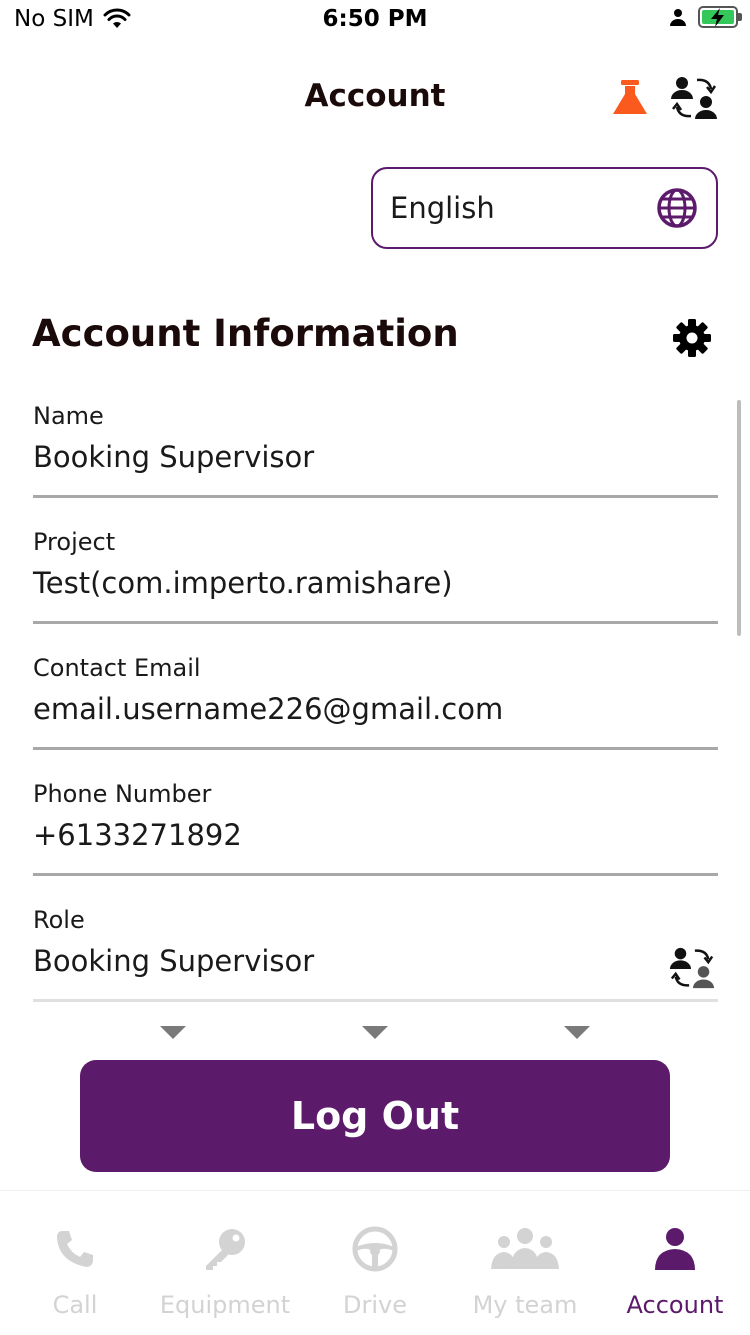  What do you see at coordinates (117, 668) in the screenshot?
I see `field-label: Contact Email` at bounding box center [117, 668].